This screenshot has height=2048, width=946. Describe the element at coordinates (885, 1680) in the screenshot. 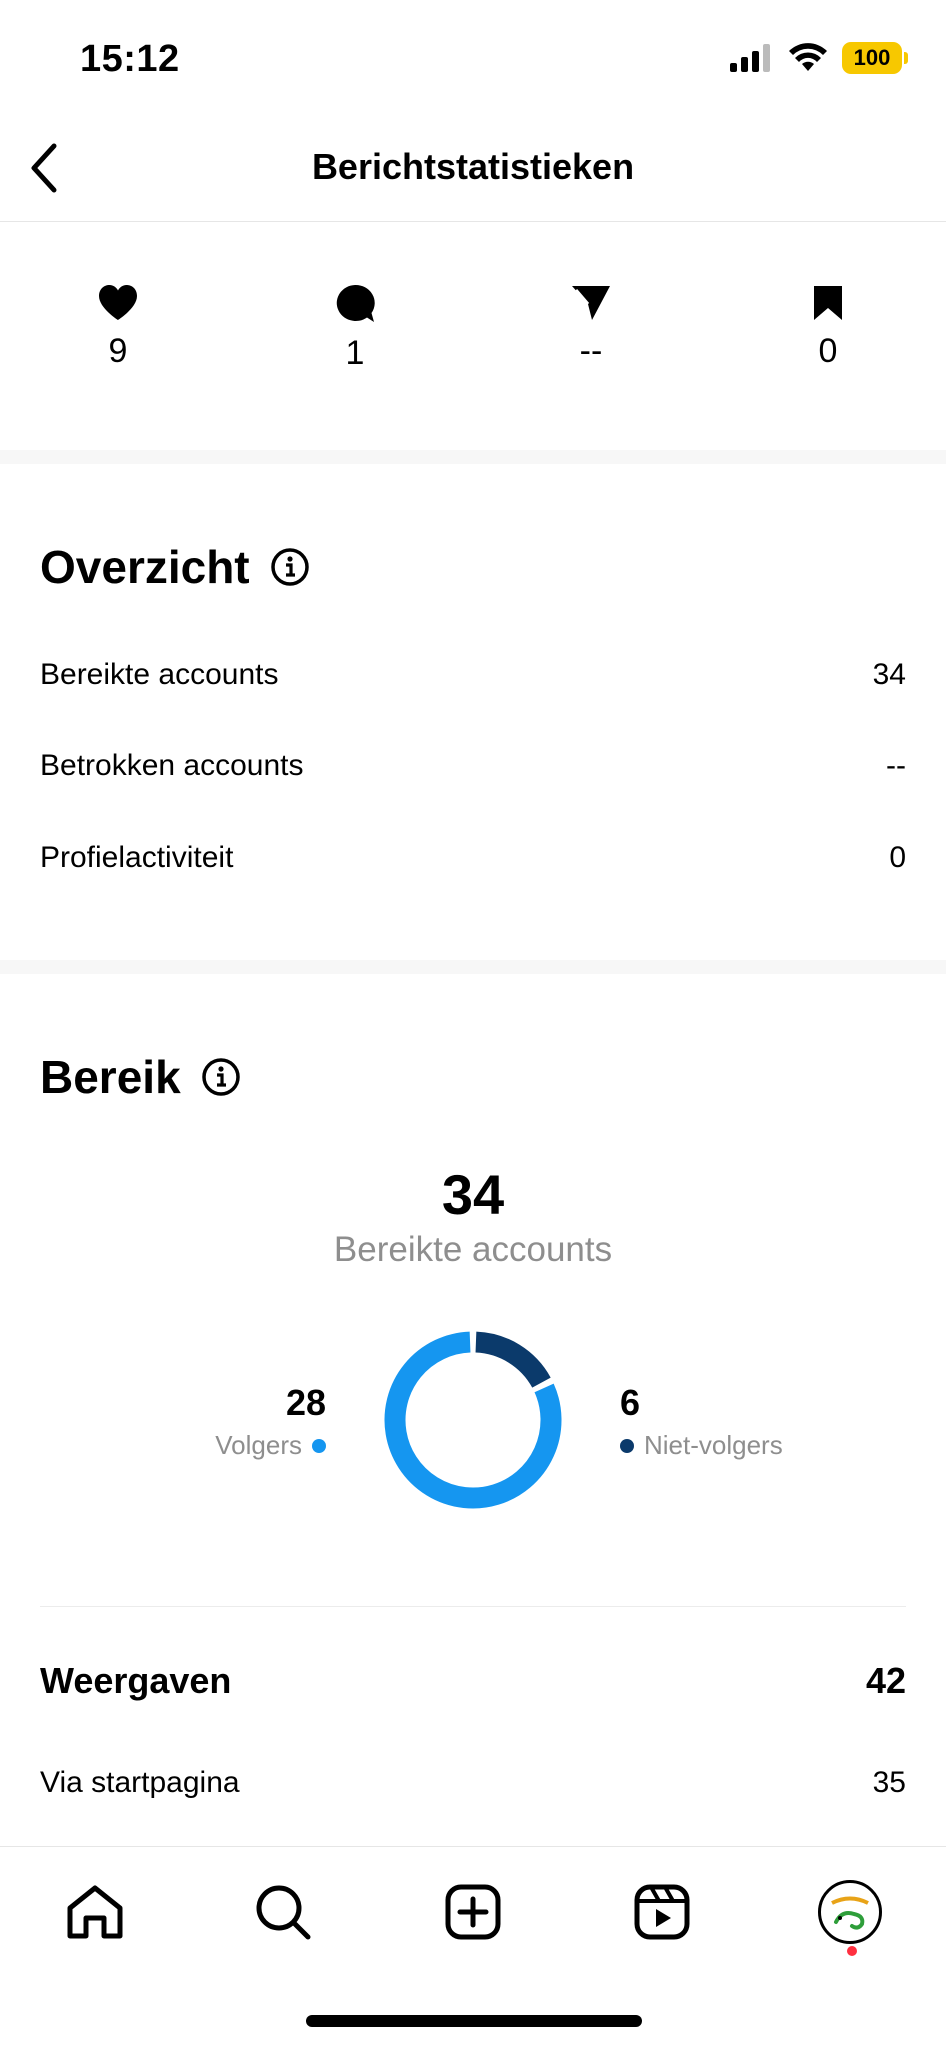

I see `views-value: 42` at that location.